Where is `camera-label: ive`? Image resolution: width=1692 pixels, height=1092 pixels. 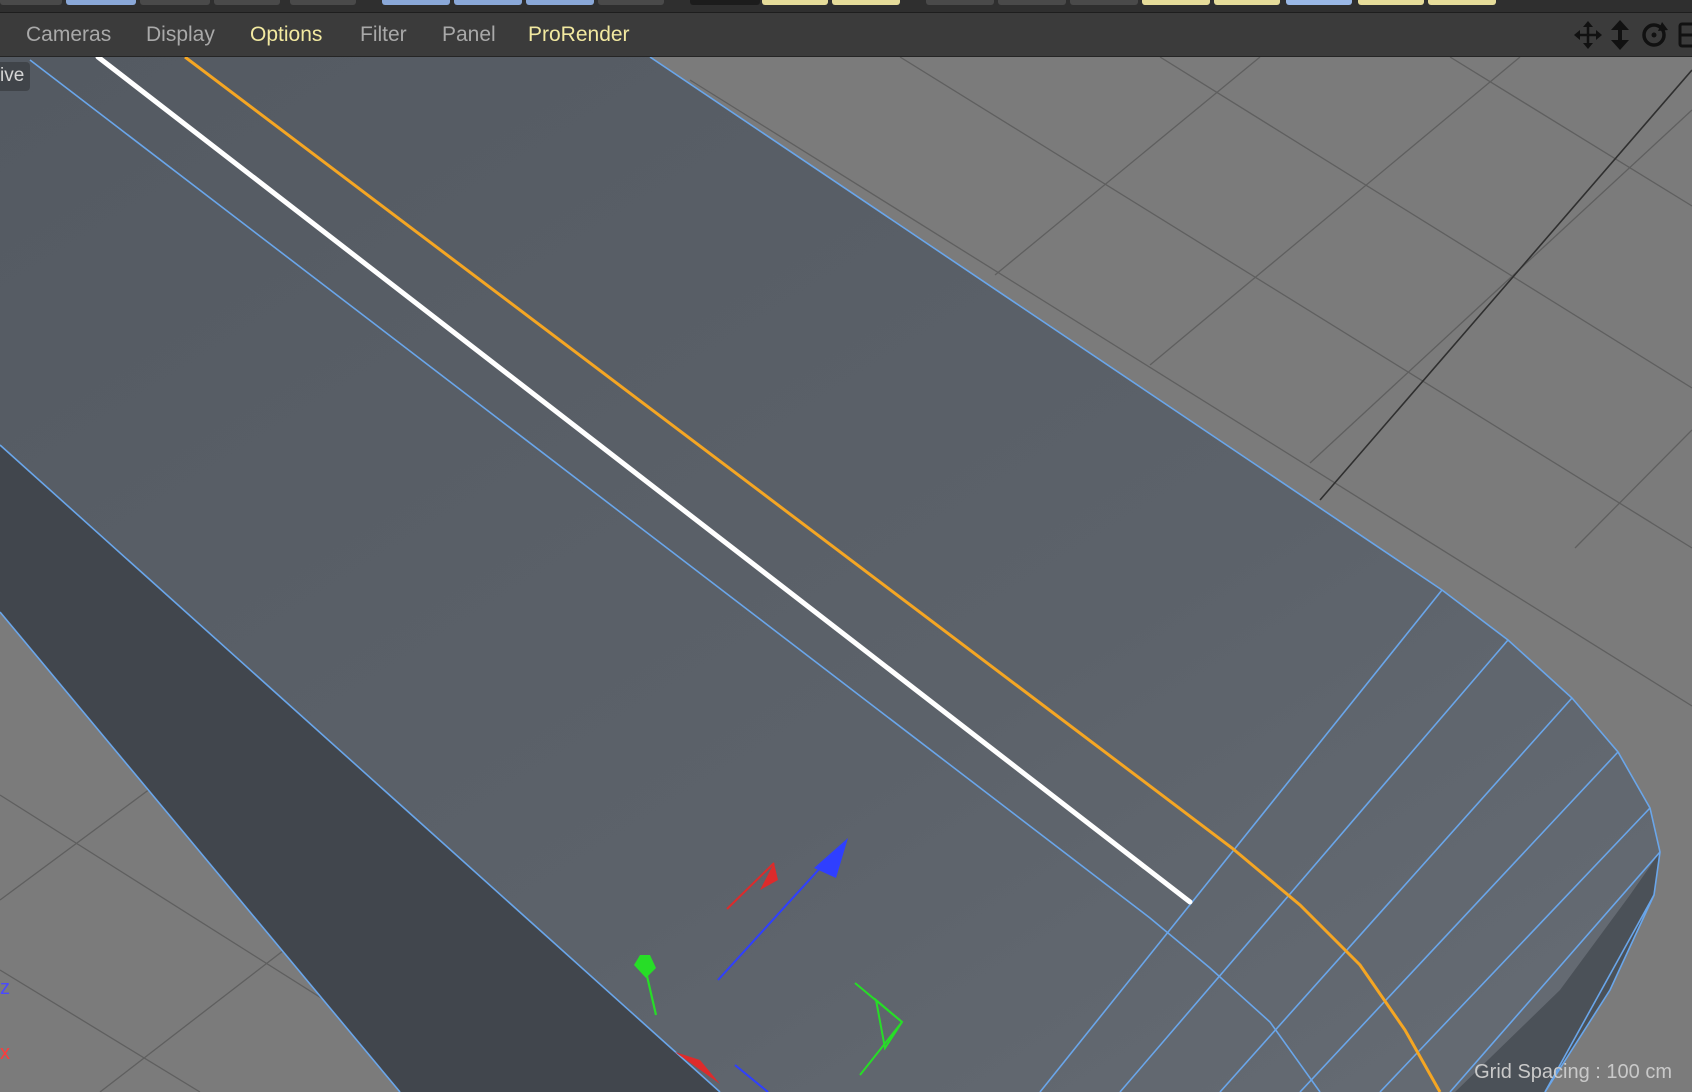 camera-label: ive is located at coordinates (15, 76).